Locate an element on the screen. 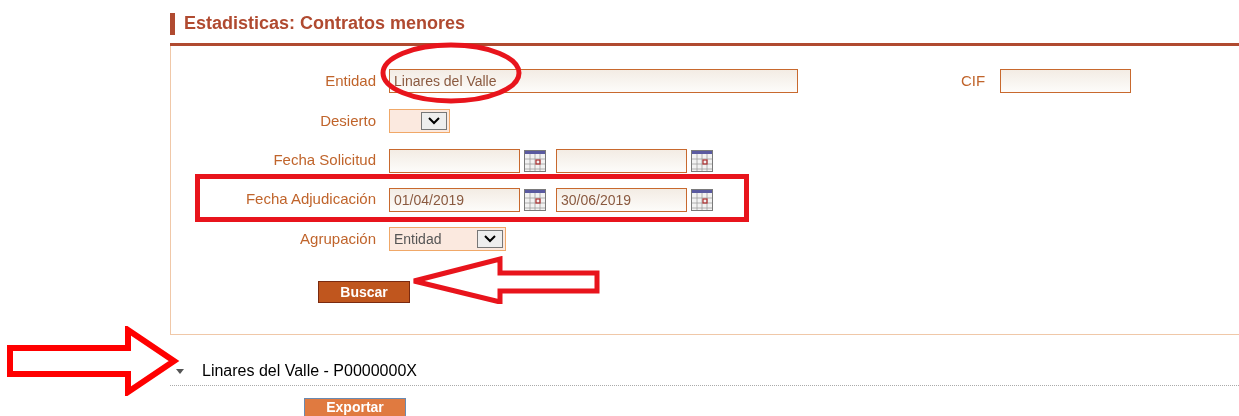 The image size is (1239, 416). title-accent-bar is located at coordinates (172, 23).